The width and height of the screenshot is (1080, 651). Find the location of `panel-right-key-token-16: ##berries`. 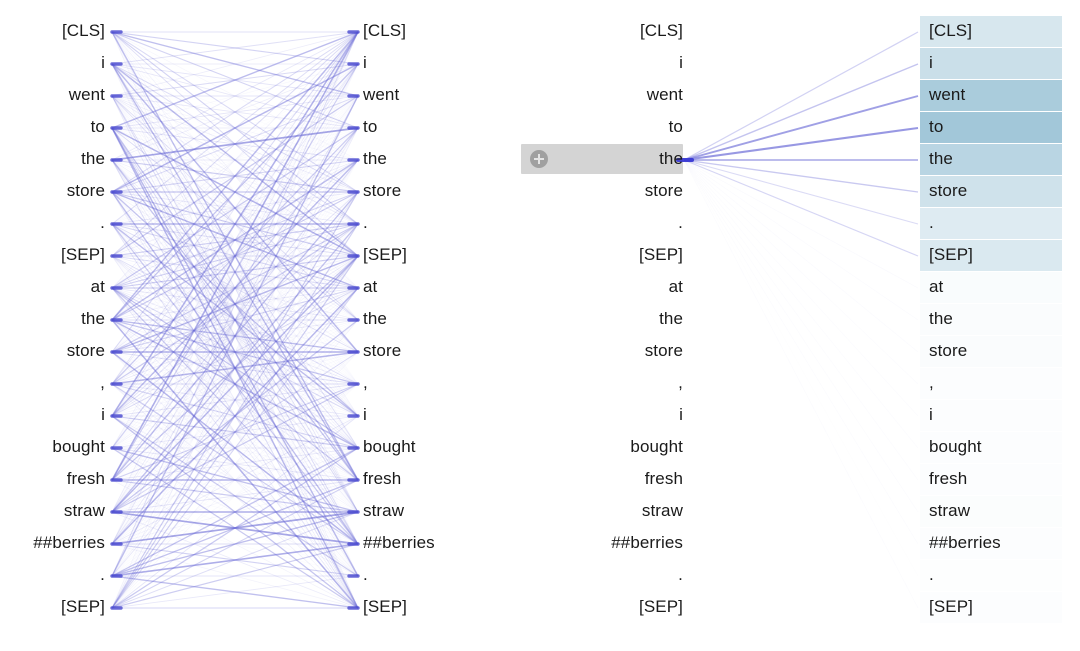

panel-right-key-token-16: ##berries is located at coordinates (1004, 543).